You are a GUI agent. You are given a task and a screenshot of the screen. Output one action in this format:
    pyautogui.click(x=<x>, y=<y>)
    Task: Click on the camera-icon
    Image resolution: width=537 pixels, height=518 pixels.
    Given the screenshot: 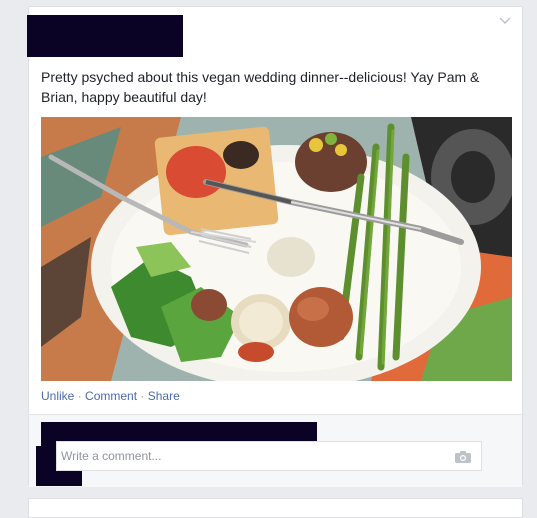 What is the action you would take?
    pyautogui.click(x=463, y=456)
    